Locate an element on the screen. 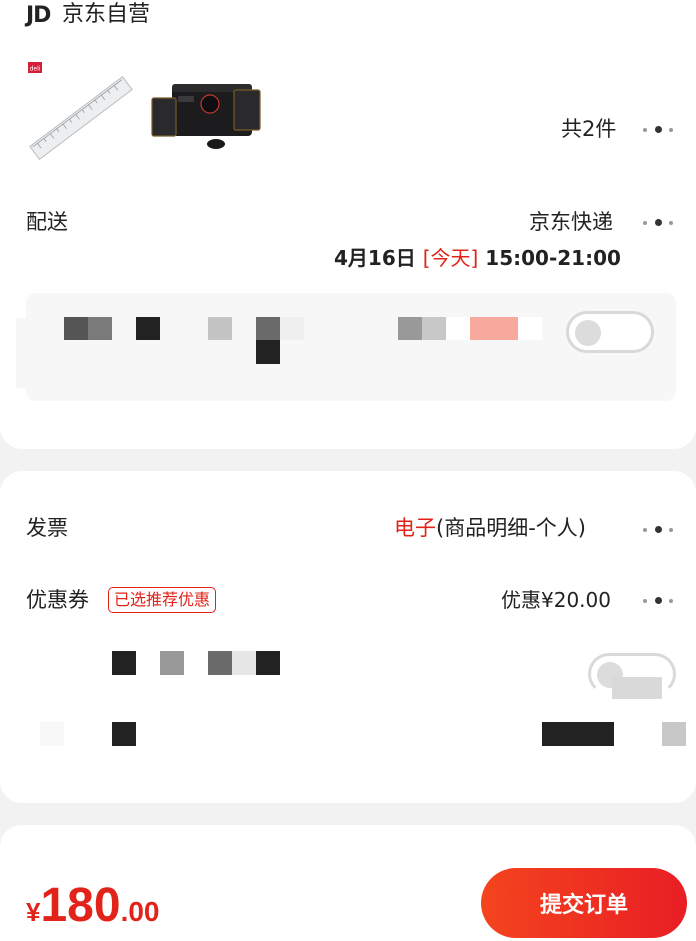 The height and width of the screenshot is (941, 696). invoice-label: 发票 is located at coordinates (47, 528).